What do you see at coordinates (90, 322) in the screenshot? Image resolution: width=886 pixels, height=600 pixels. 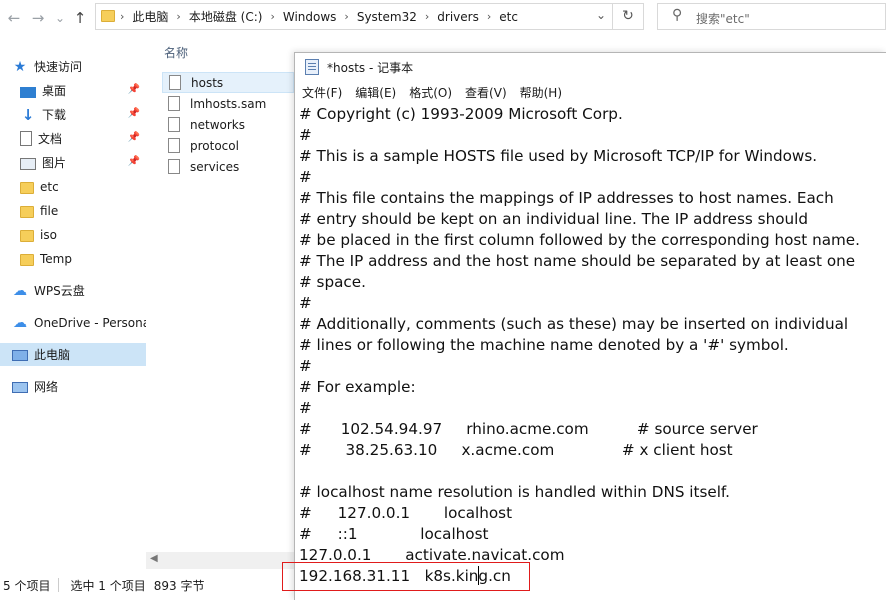 I see `nav-label: OneDrive - Persona` at bounding box center [90, 322].